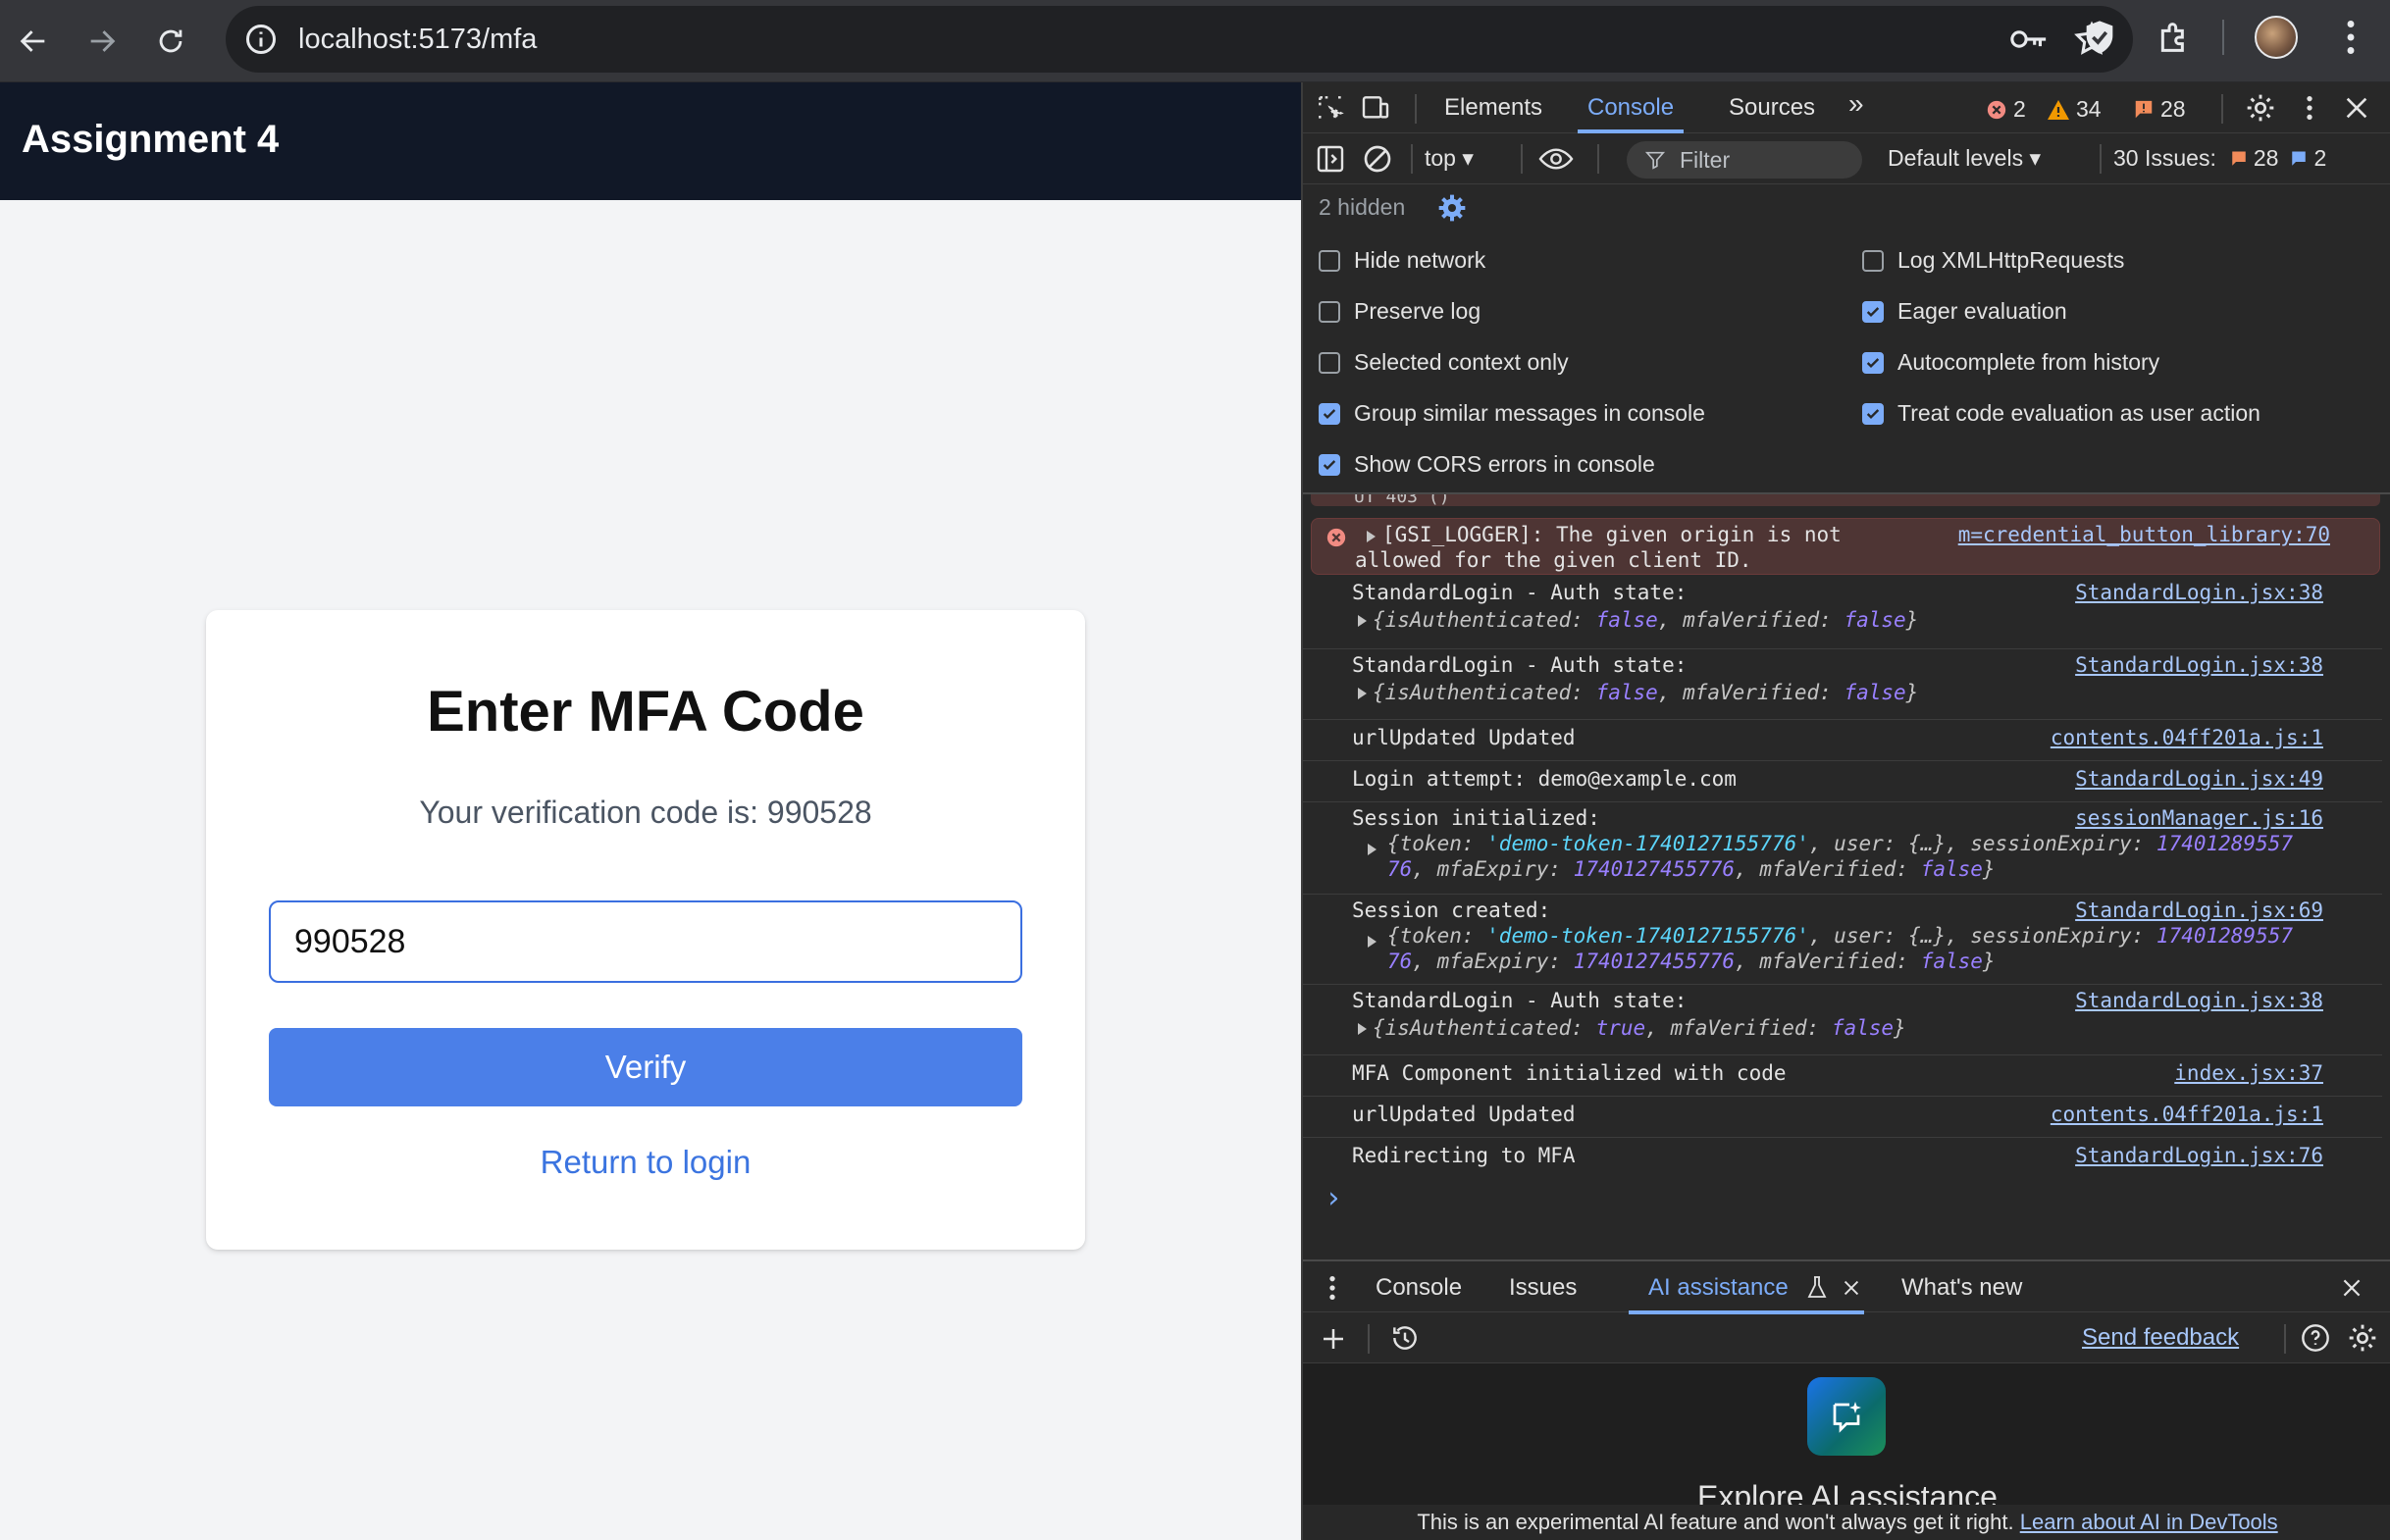  Describe the element at coordinates (645, 941) in the screenshot. I see `mfa-code-input: 990528` at that location.